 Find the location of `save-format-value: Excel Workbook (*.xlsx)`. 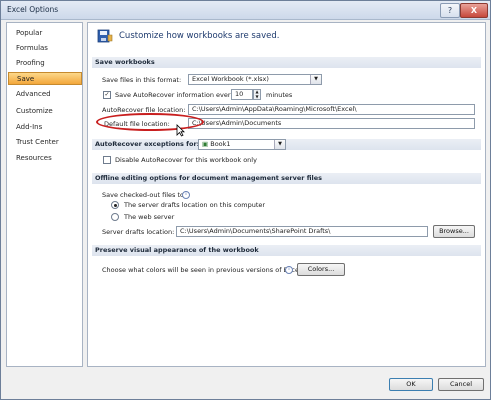

save-format-value: Excel Workbook (*.xlsx) is located at coordinates (230, 79).